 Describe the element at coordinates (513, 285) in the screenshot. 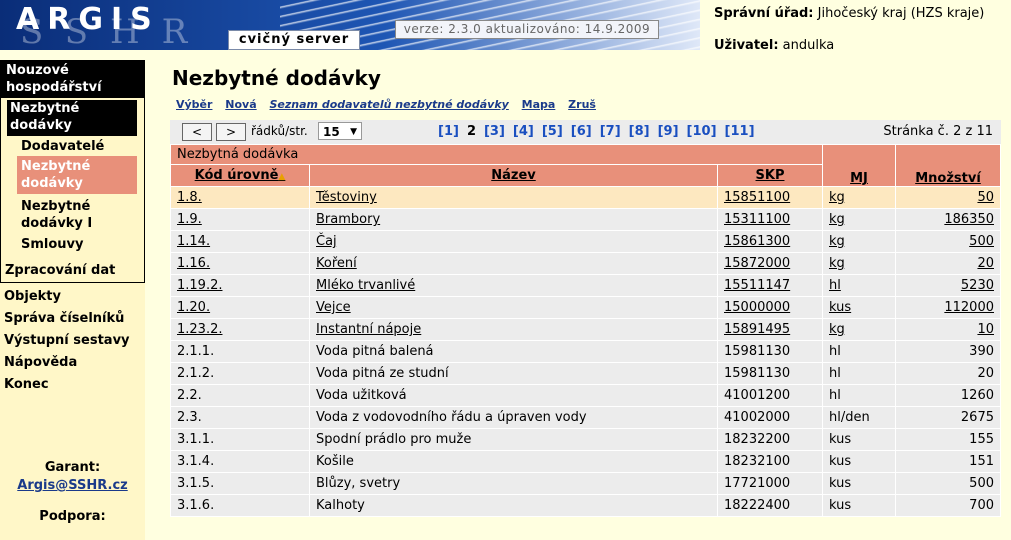

I see `nazev-cell: Mléko trvanlivé` at that location.